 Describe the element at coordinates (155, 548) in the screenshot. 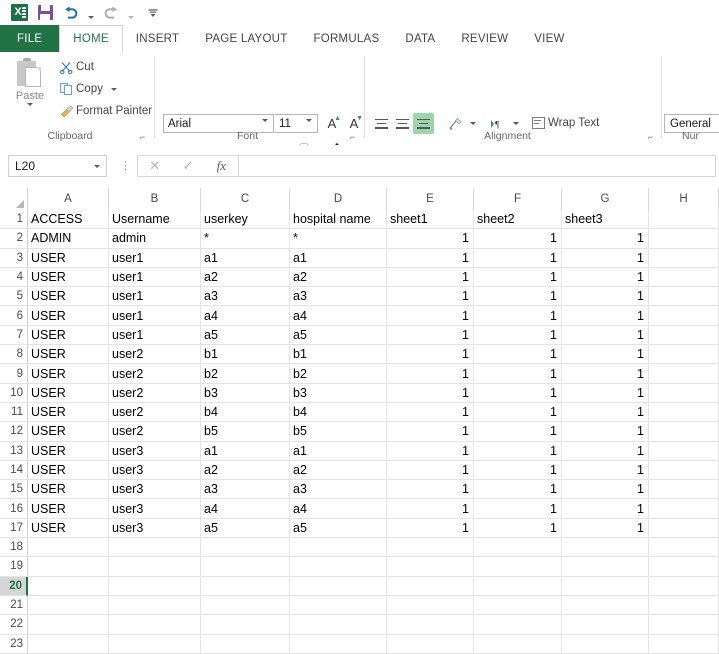

I see `cell-B18` at that location.